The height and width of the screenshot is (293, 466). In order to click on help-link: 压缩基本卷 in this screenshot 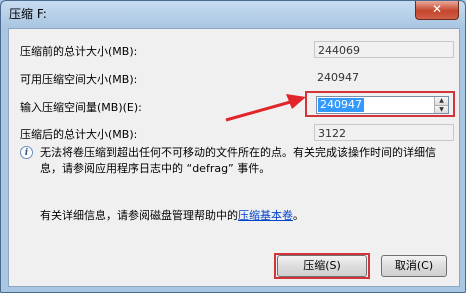, I will do `click(265, 215)`.